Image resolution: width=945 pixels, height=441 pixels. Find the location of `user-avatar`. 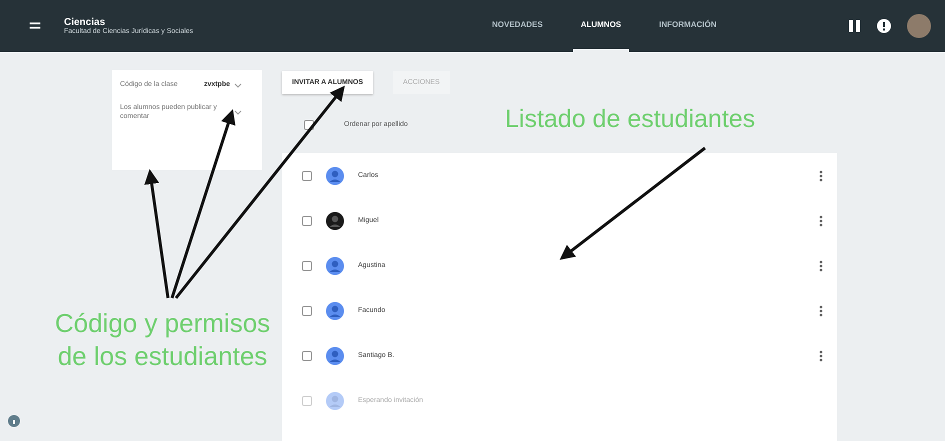

user-avatar is located at coordinates (919, 26).